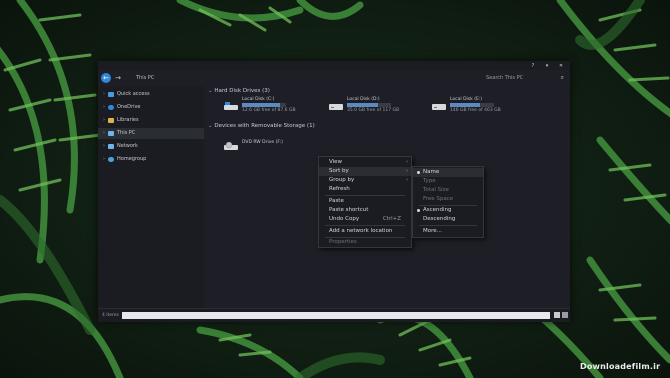 The height and width of the screenshot is (378, 670). What do you see at coordinates (132, 159) in the screenshot?
I see `sidebar-item-label: Homegroup` at bounding box center [132, 159].